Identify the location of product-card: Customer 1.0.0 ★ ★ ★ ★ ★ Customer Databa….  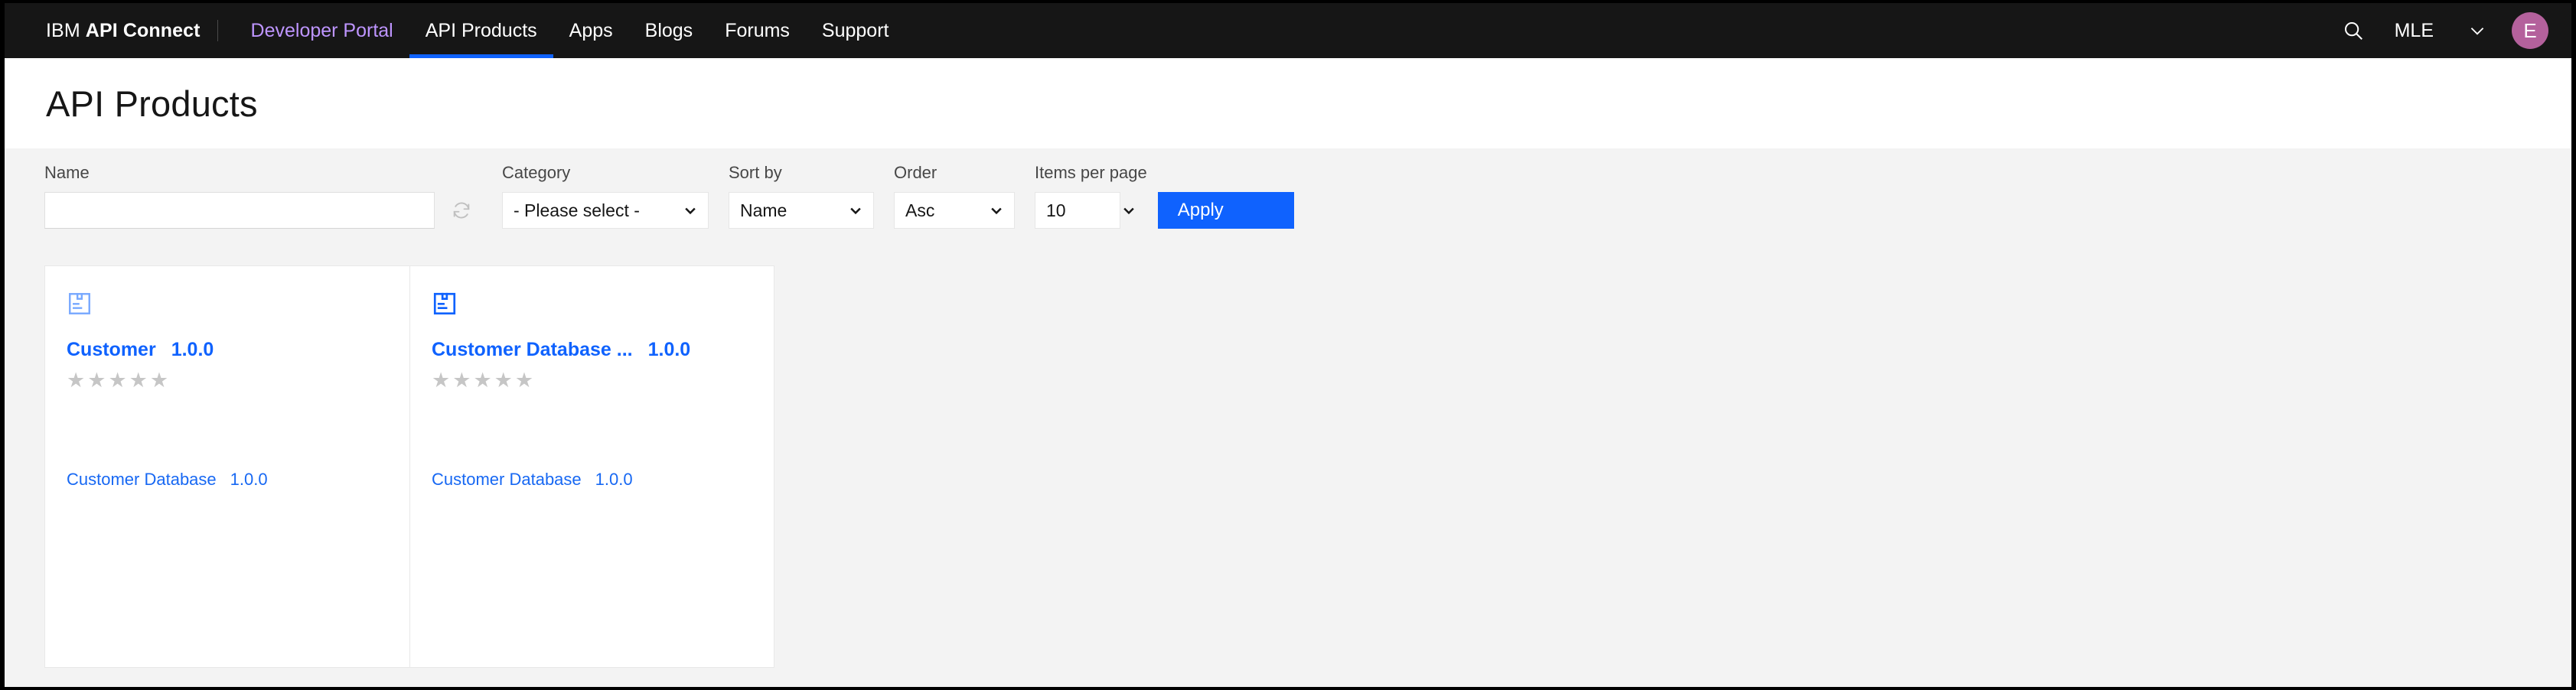
(227, 467).